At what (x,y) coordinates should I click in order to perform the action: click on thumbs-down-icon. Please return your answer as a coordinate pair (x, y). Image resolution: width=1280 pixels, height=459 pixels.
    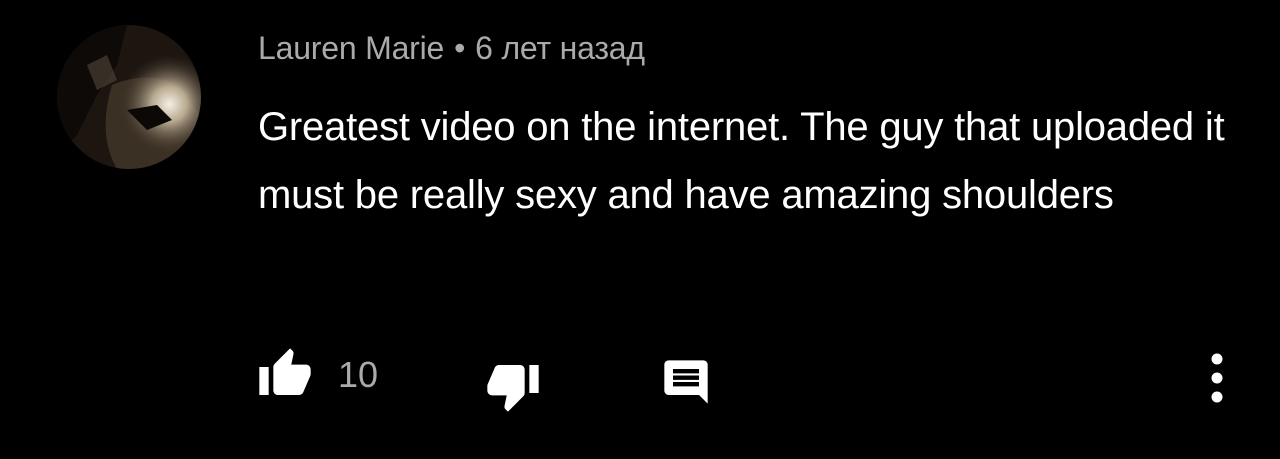
    Looking at the image, I should click on (513, 388).